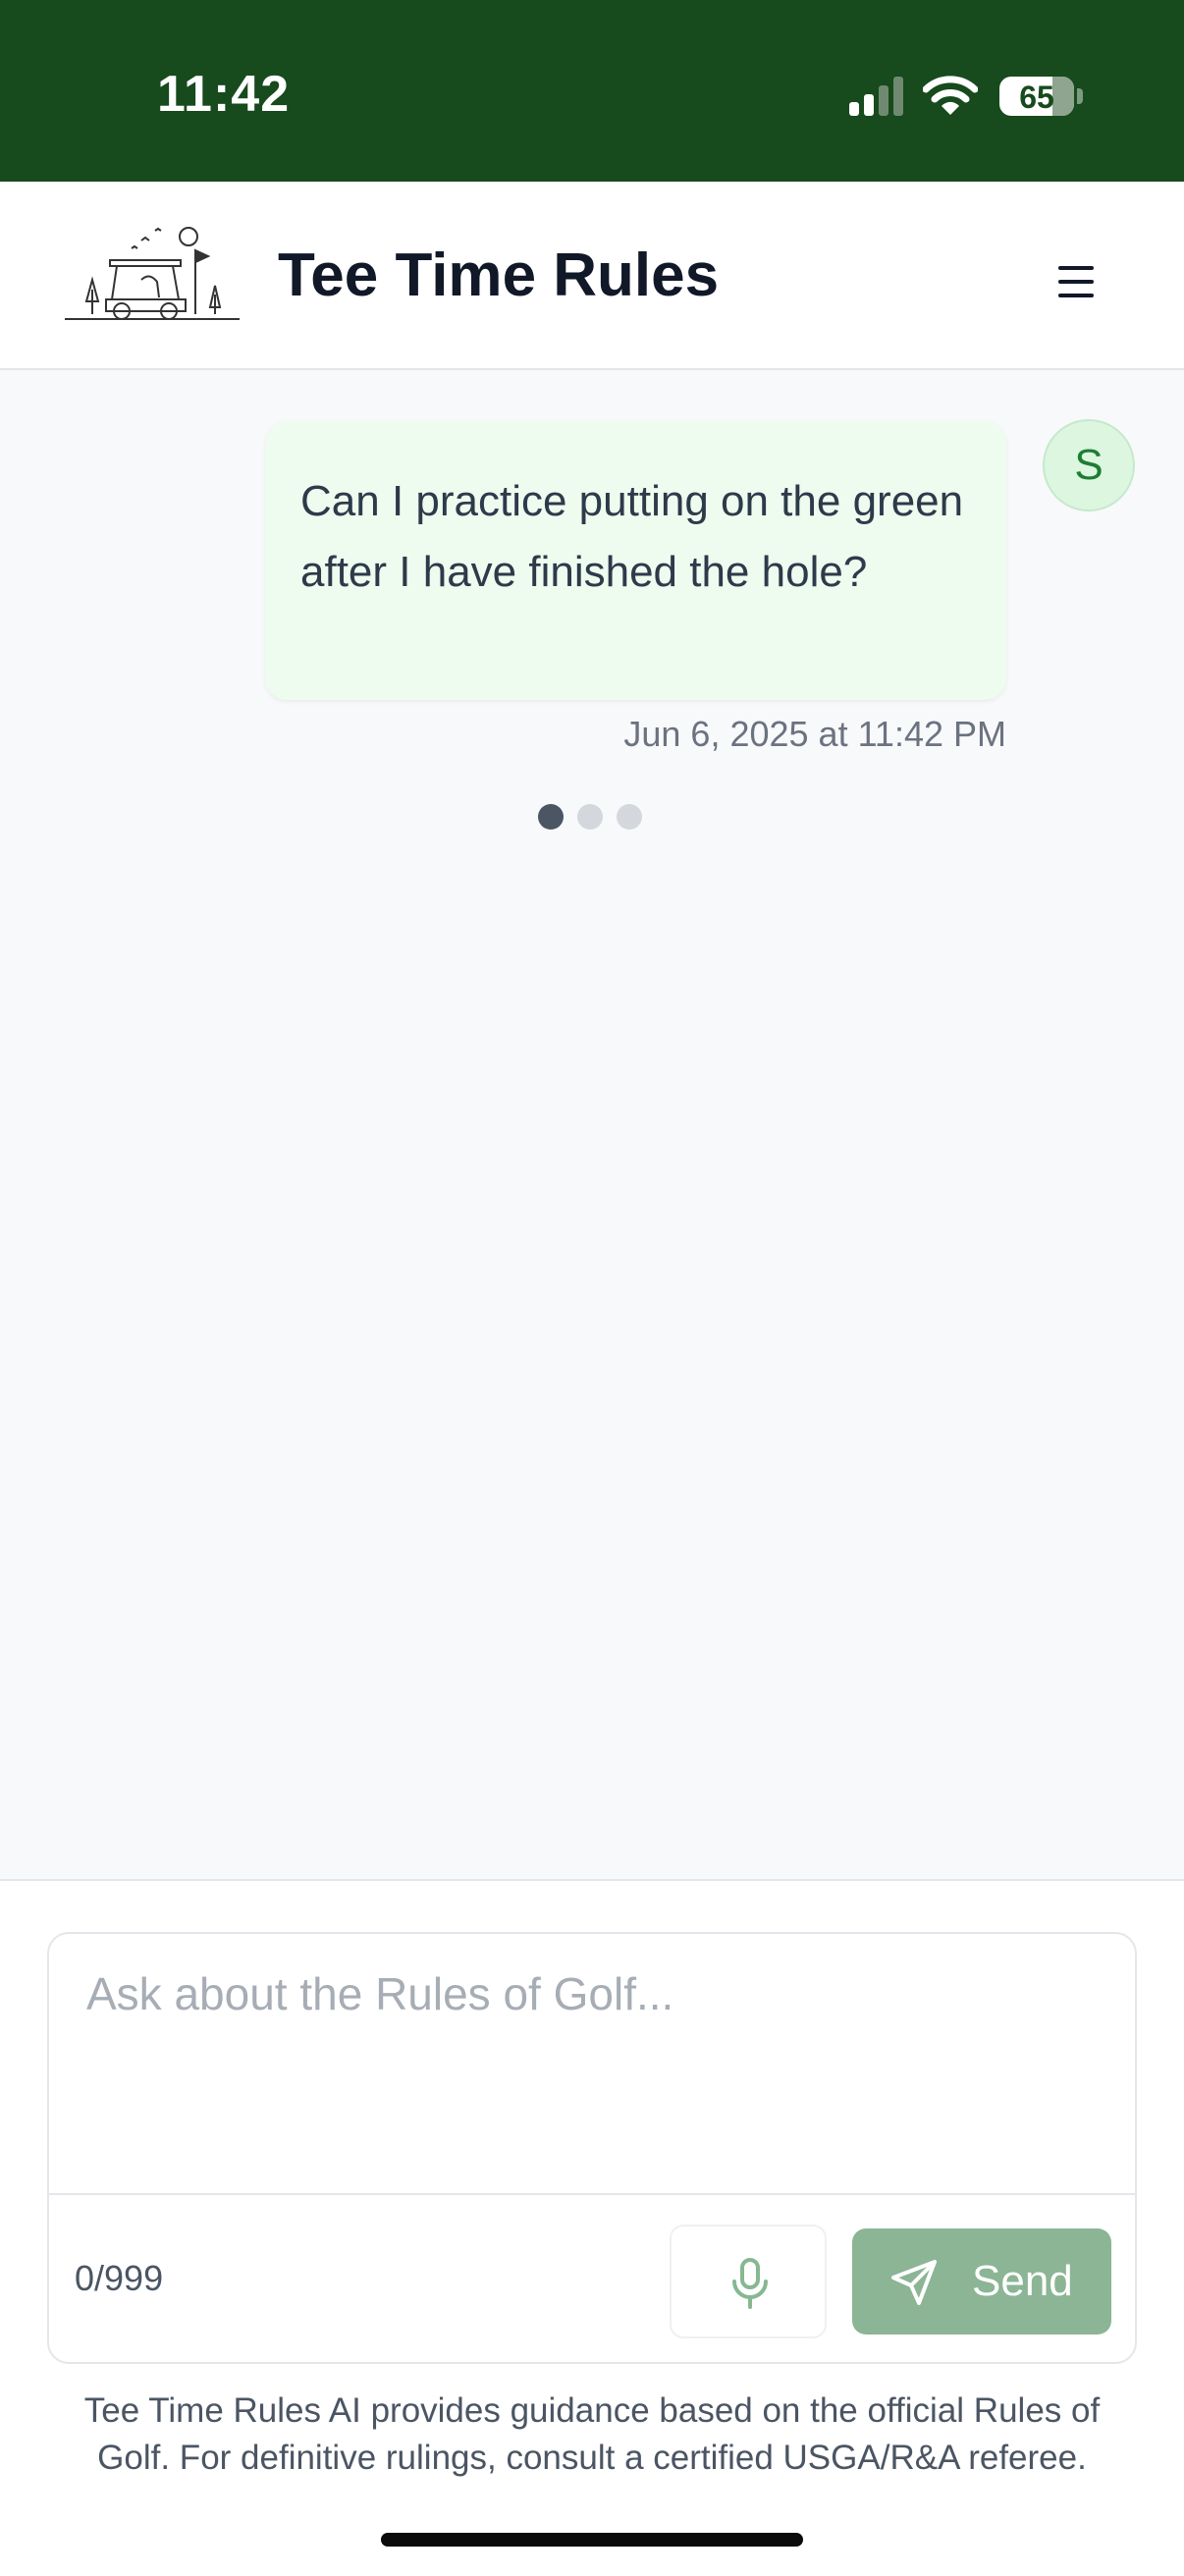  Describe the element at coordinates (592, 2540) in the screenshot. I see `home-indicator` at that location.